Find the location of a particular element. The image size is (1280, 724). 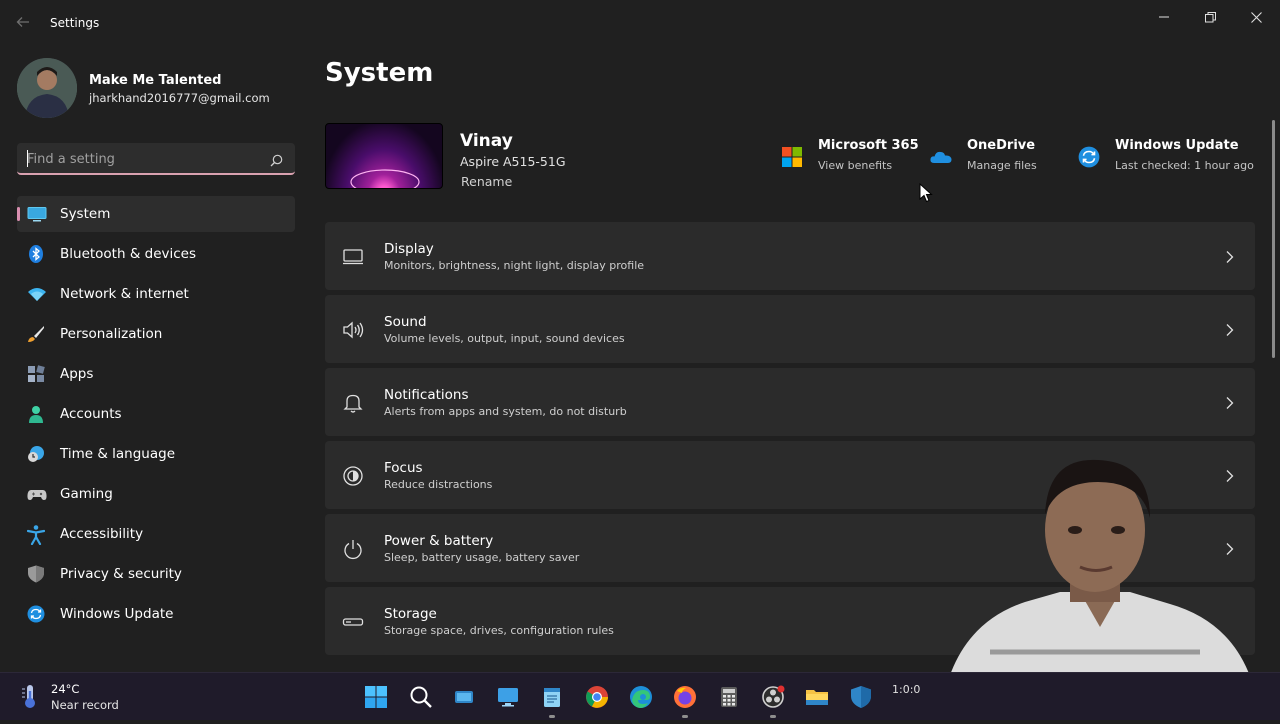

card-title: Power & battery is located at coordinates (439, 541).